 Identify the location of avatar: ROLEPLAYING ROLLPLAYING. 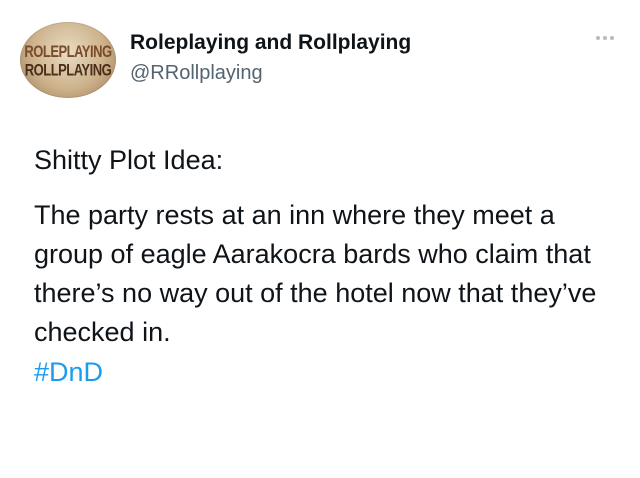
(68, 60).